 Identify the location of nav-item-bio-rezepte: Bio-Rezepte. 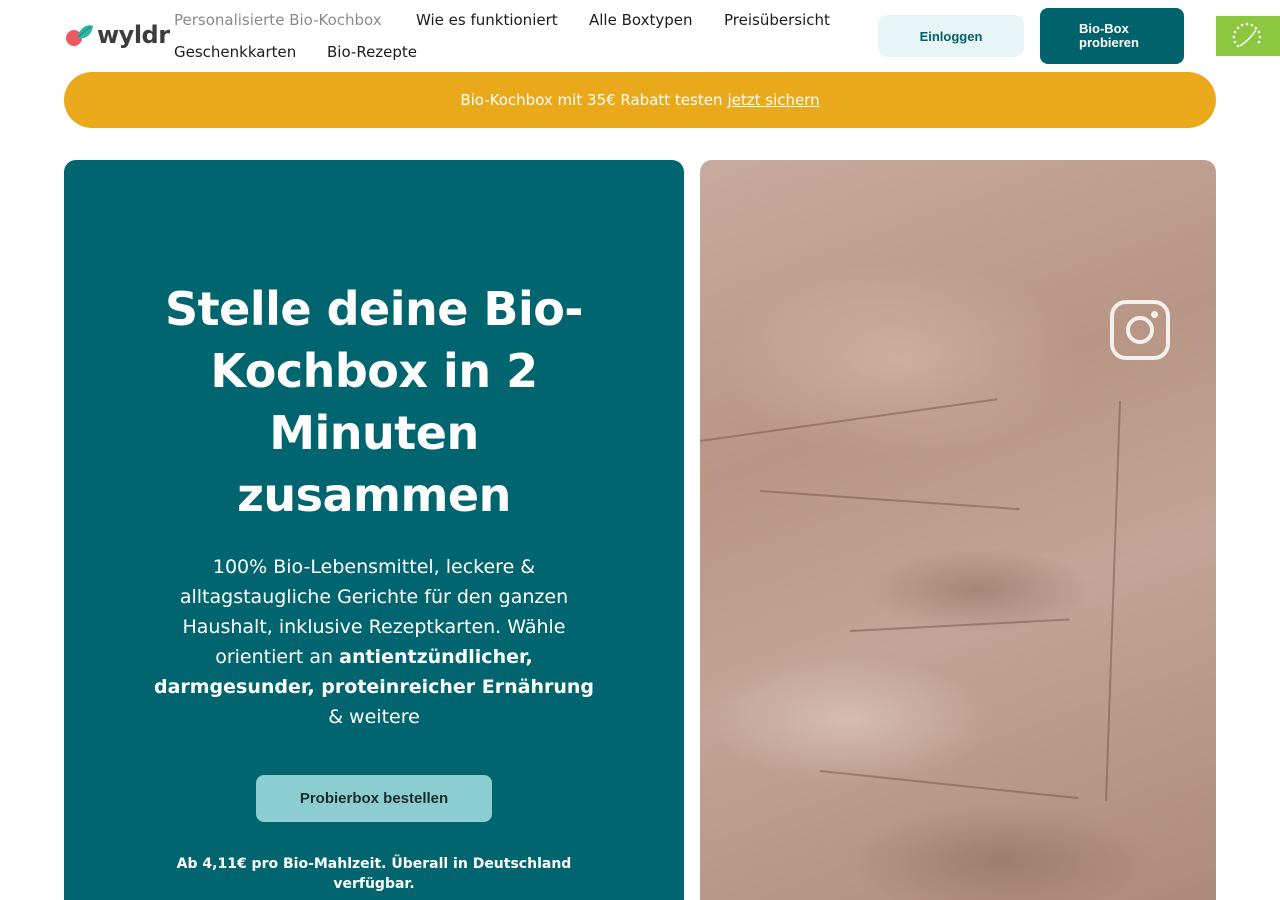
(372, 52).